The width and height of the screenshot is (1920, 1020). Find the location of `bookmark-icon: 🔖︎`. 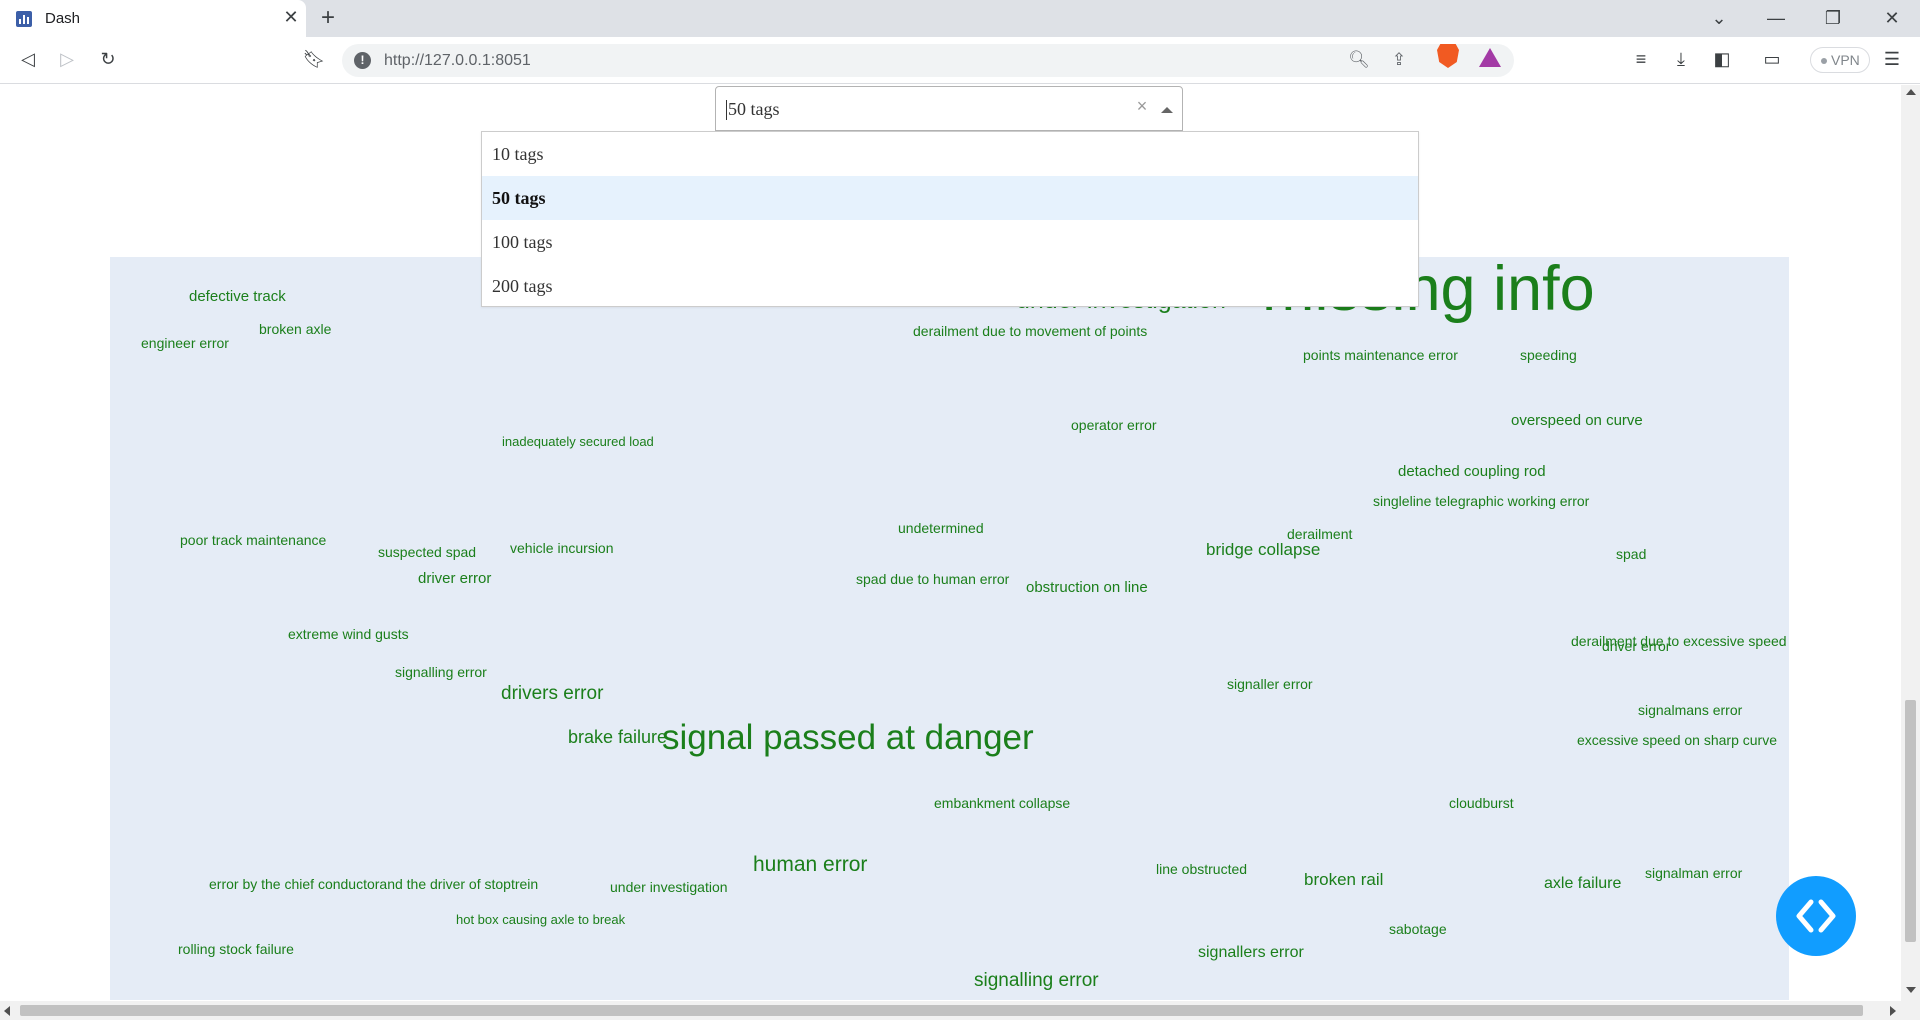

bookmark-icon: 🔖︎ is located at coordinates (314, 59).